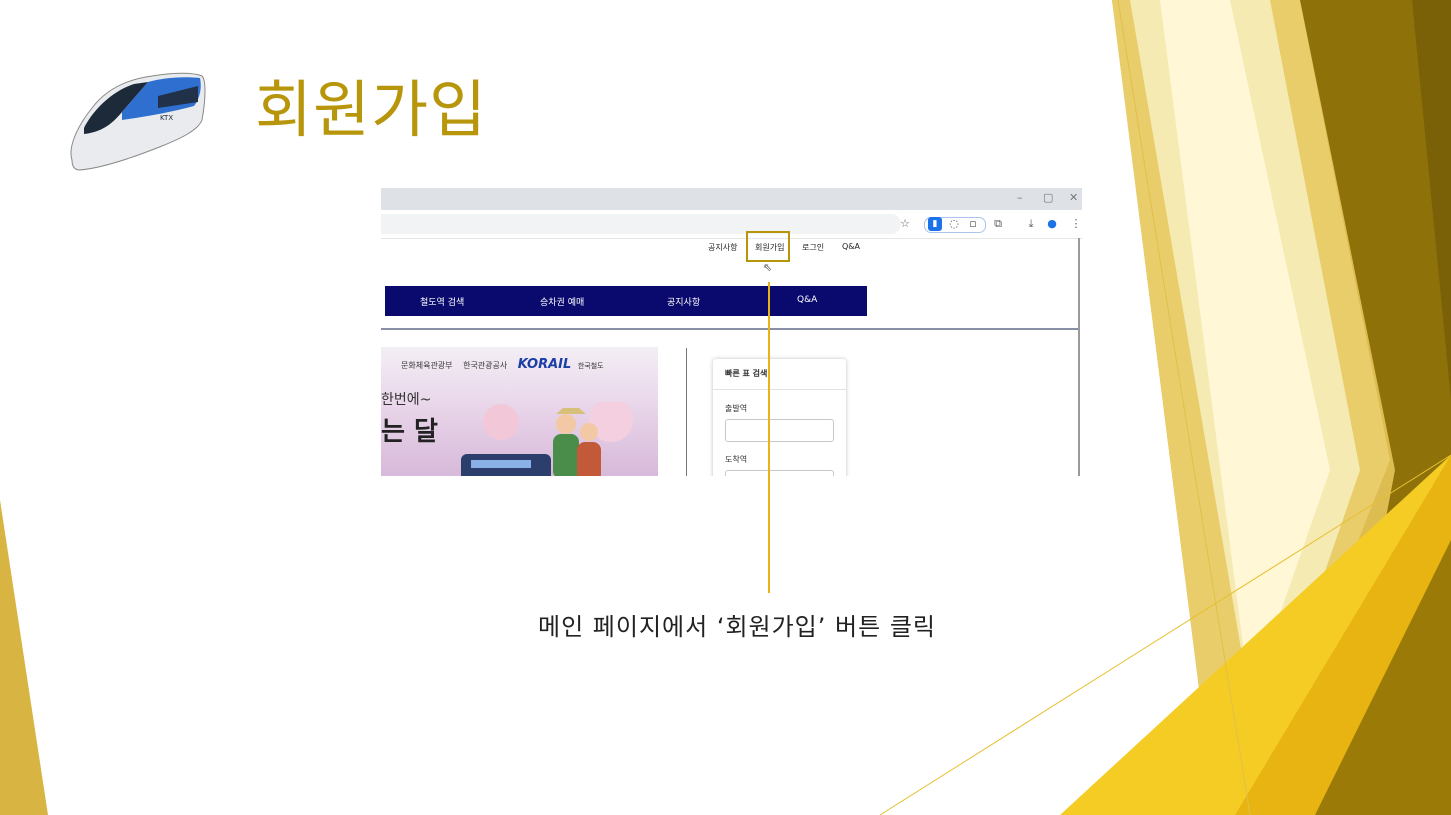 The image size is (1451, 815). I want to click on extension-icon-2: ◌, so click(954, 224).